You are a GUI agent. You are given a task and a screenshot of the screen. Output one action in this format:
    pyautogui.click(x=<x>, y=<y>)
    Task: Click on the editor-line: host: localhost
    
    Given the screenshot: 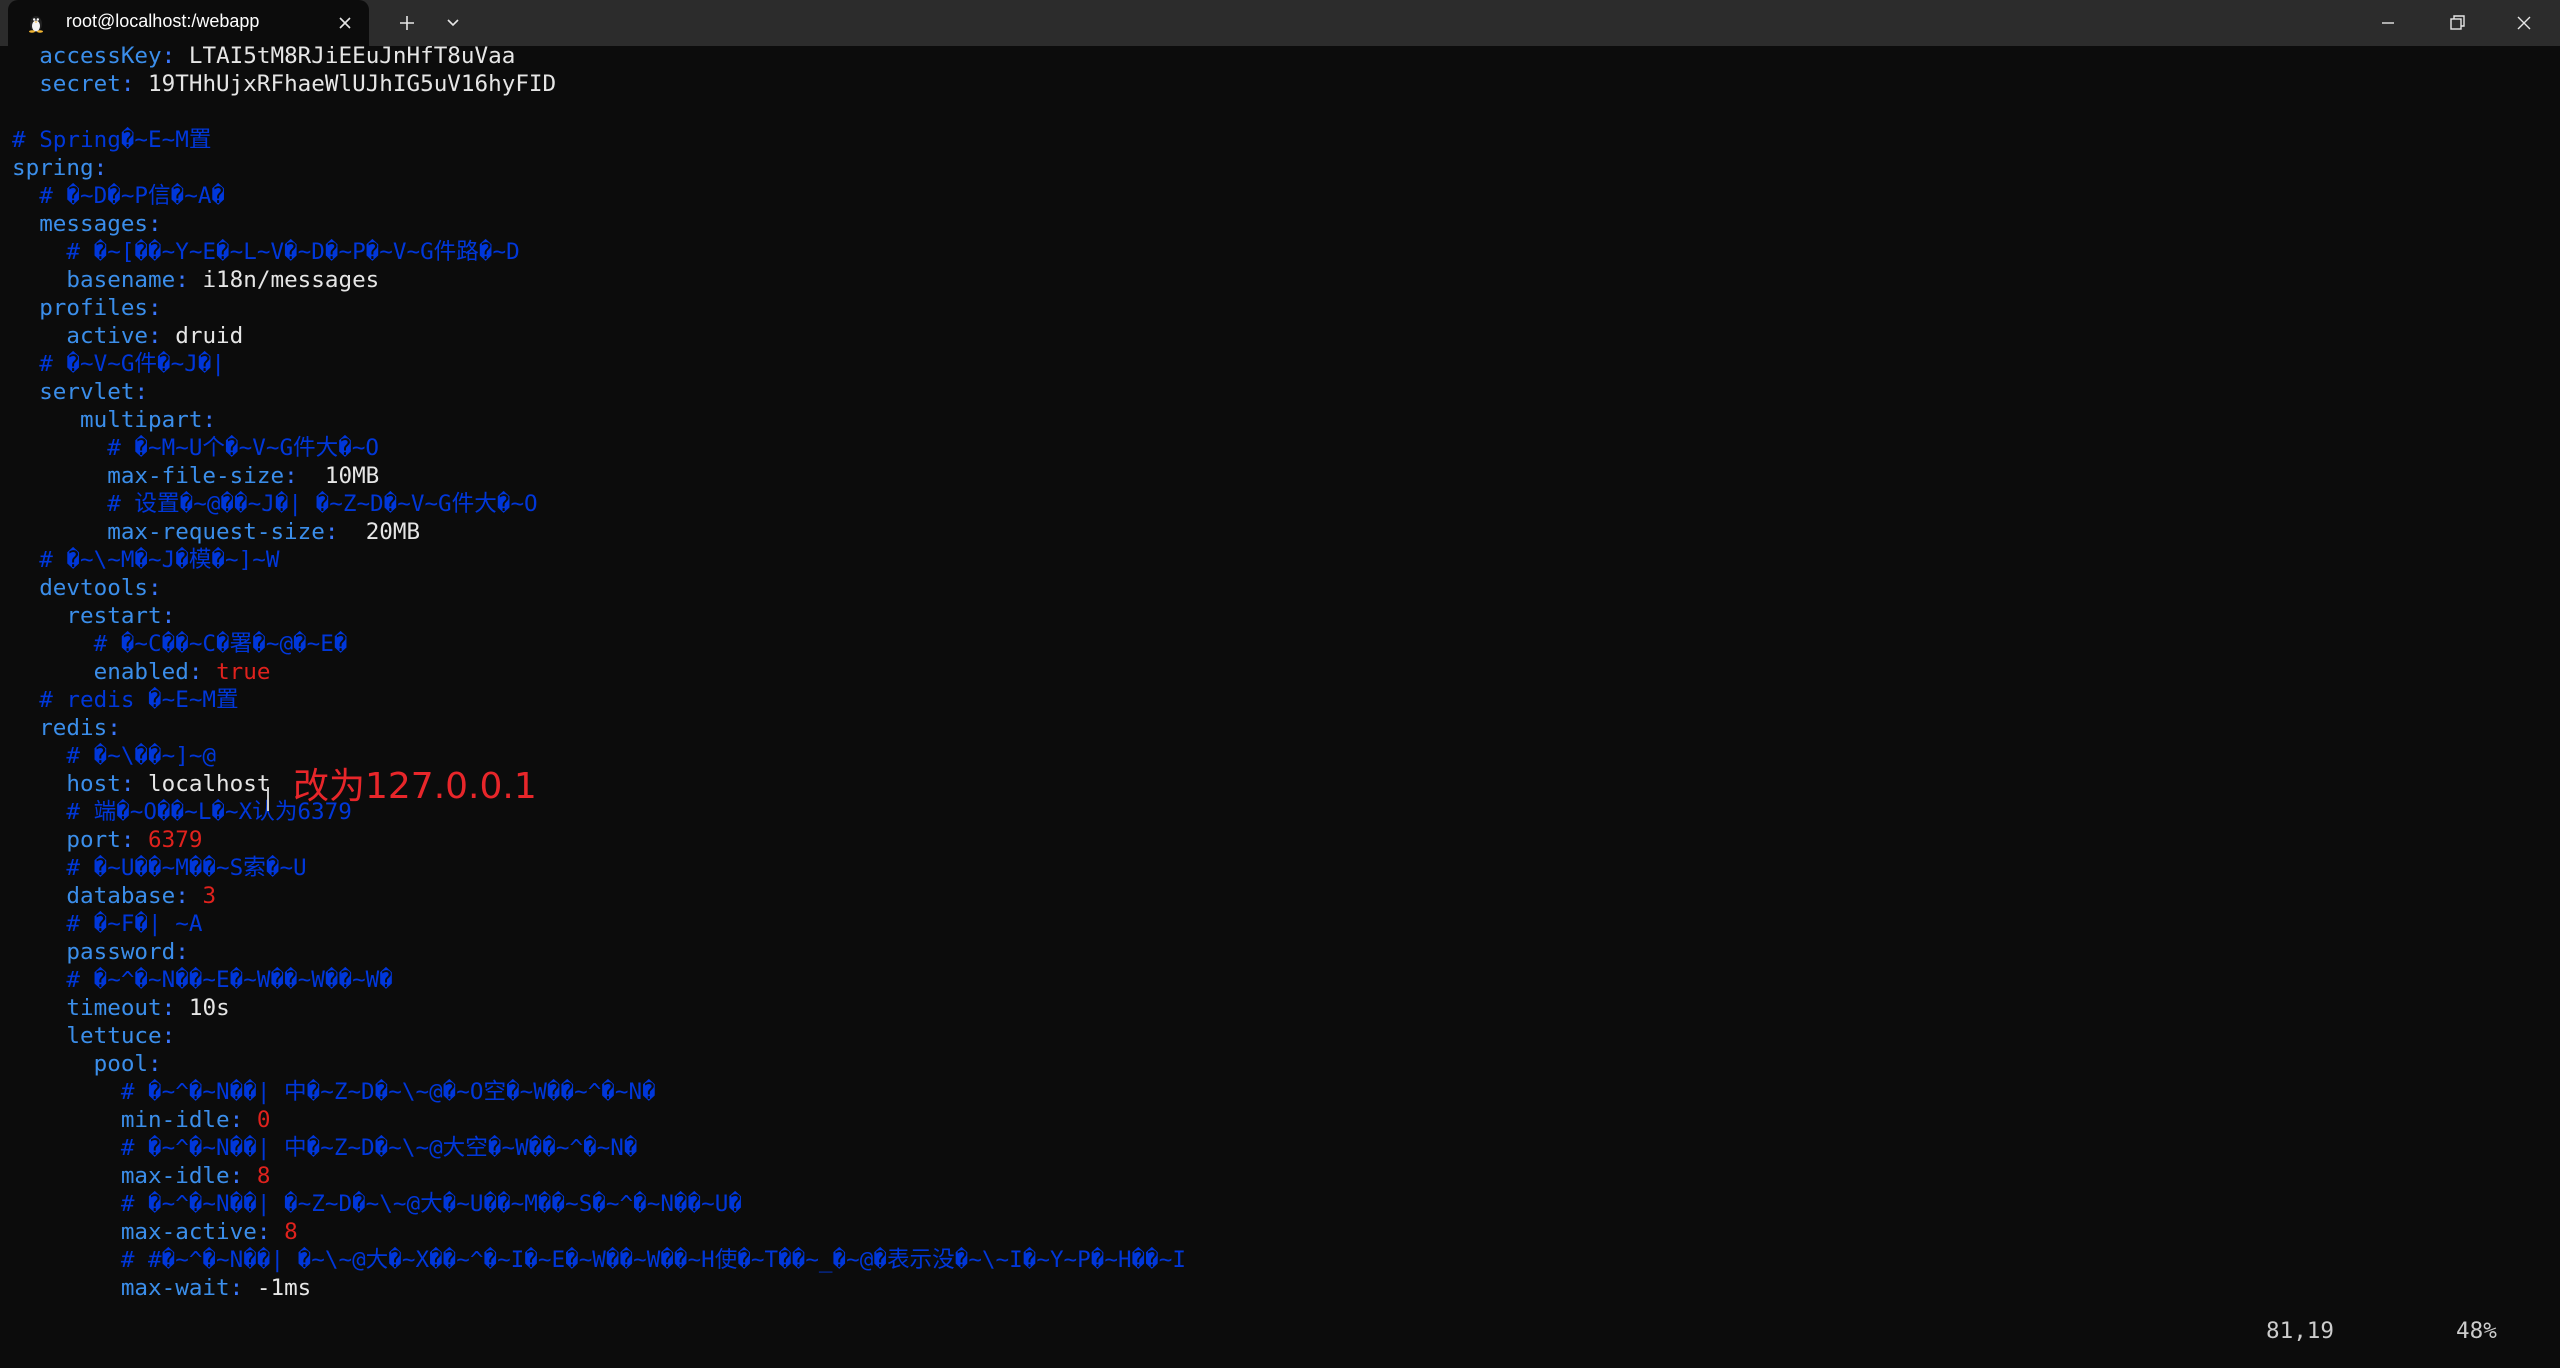 What is the action you would take?
    pyautogui.click(x=141, y=784)
    